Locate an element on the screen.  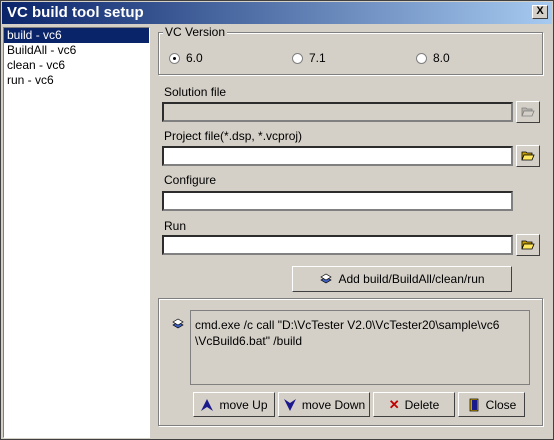
project-file-label: Project file(*.dsp, *.vcproj) is located at coordinates (233, 136).